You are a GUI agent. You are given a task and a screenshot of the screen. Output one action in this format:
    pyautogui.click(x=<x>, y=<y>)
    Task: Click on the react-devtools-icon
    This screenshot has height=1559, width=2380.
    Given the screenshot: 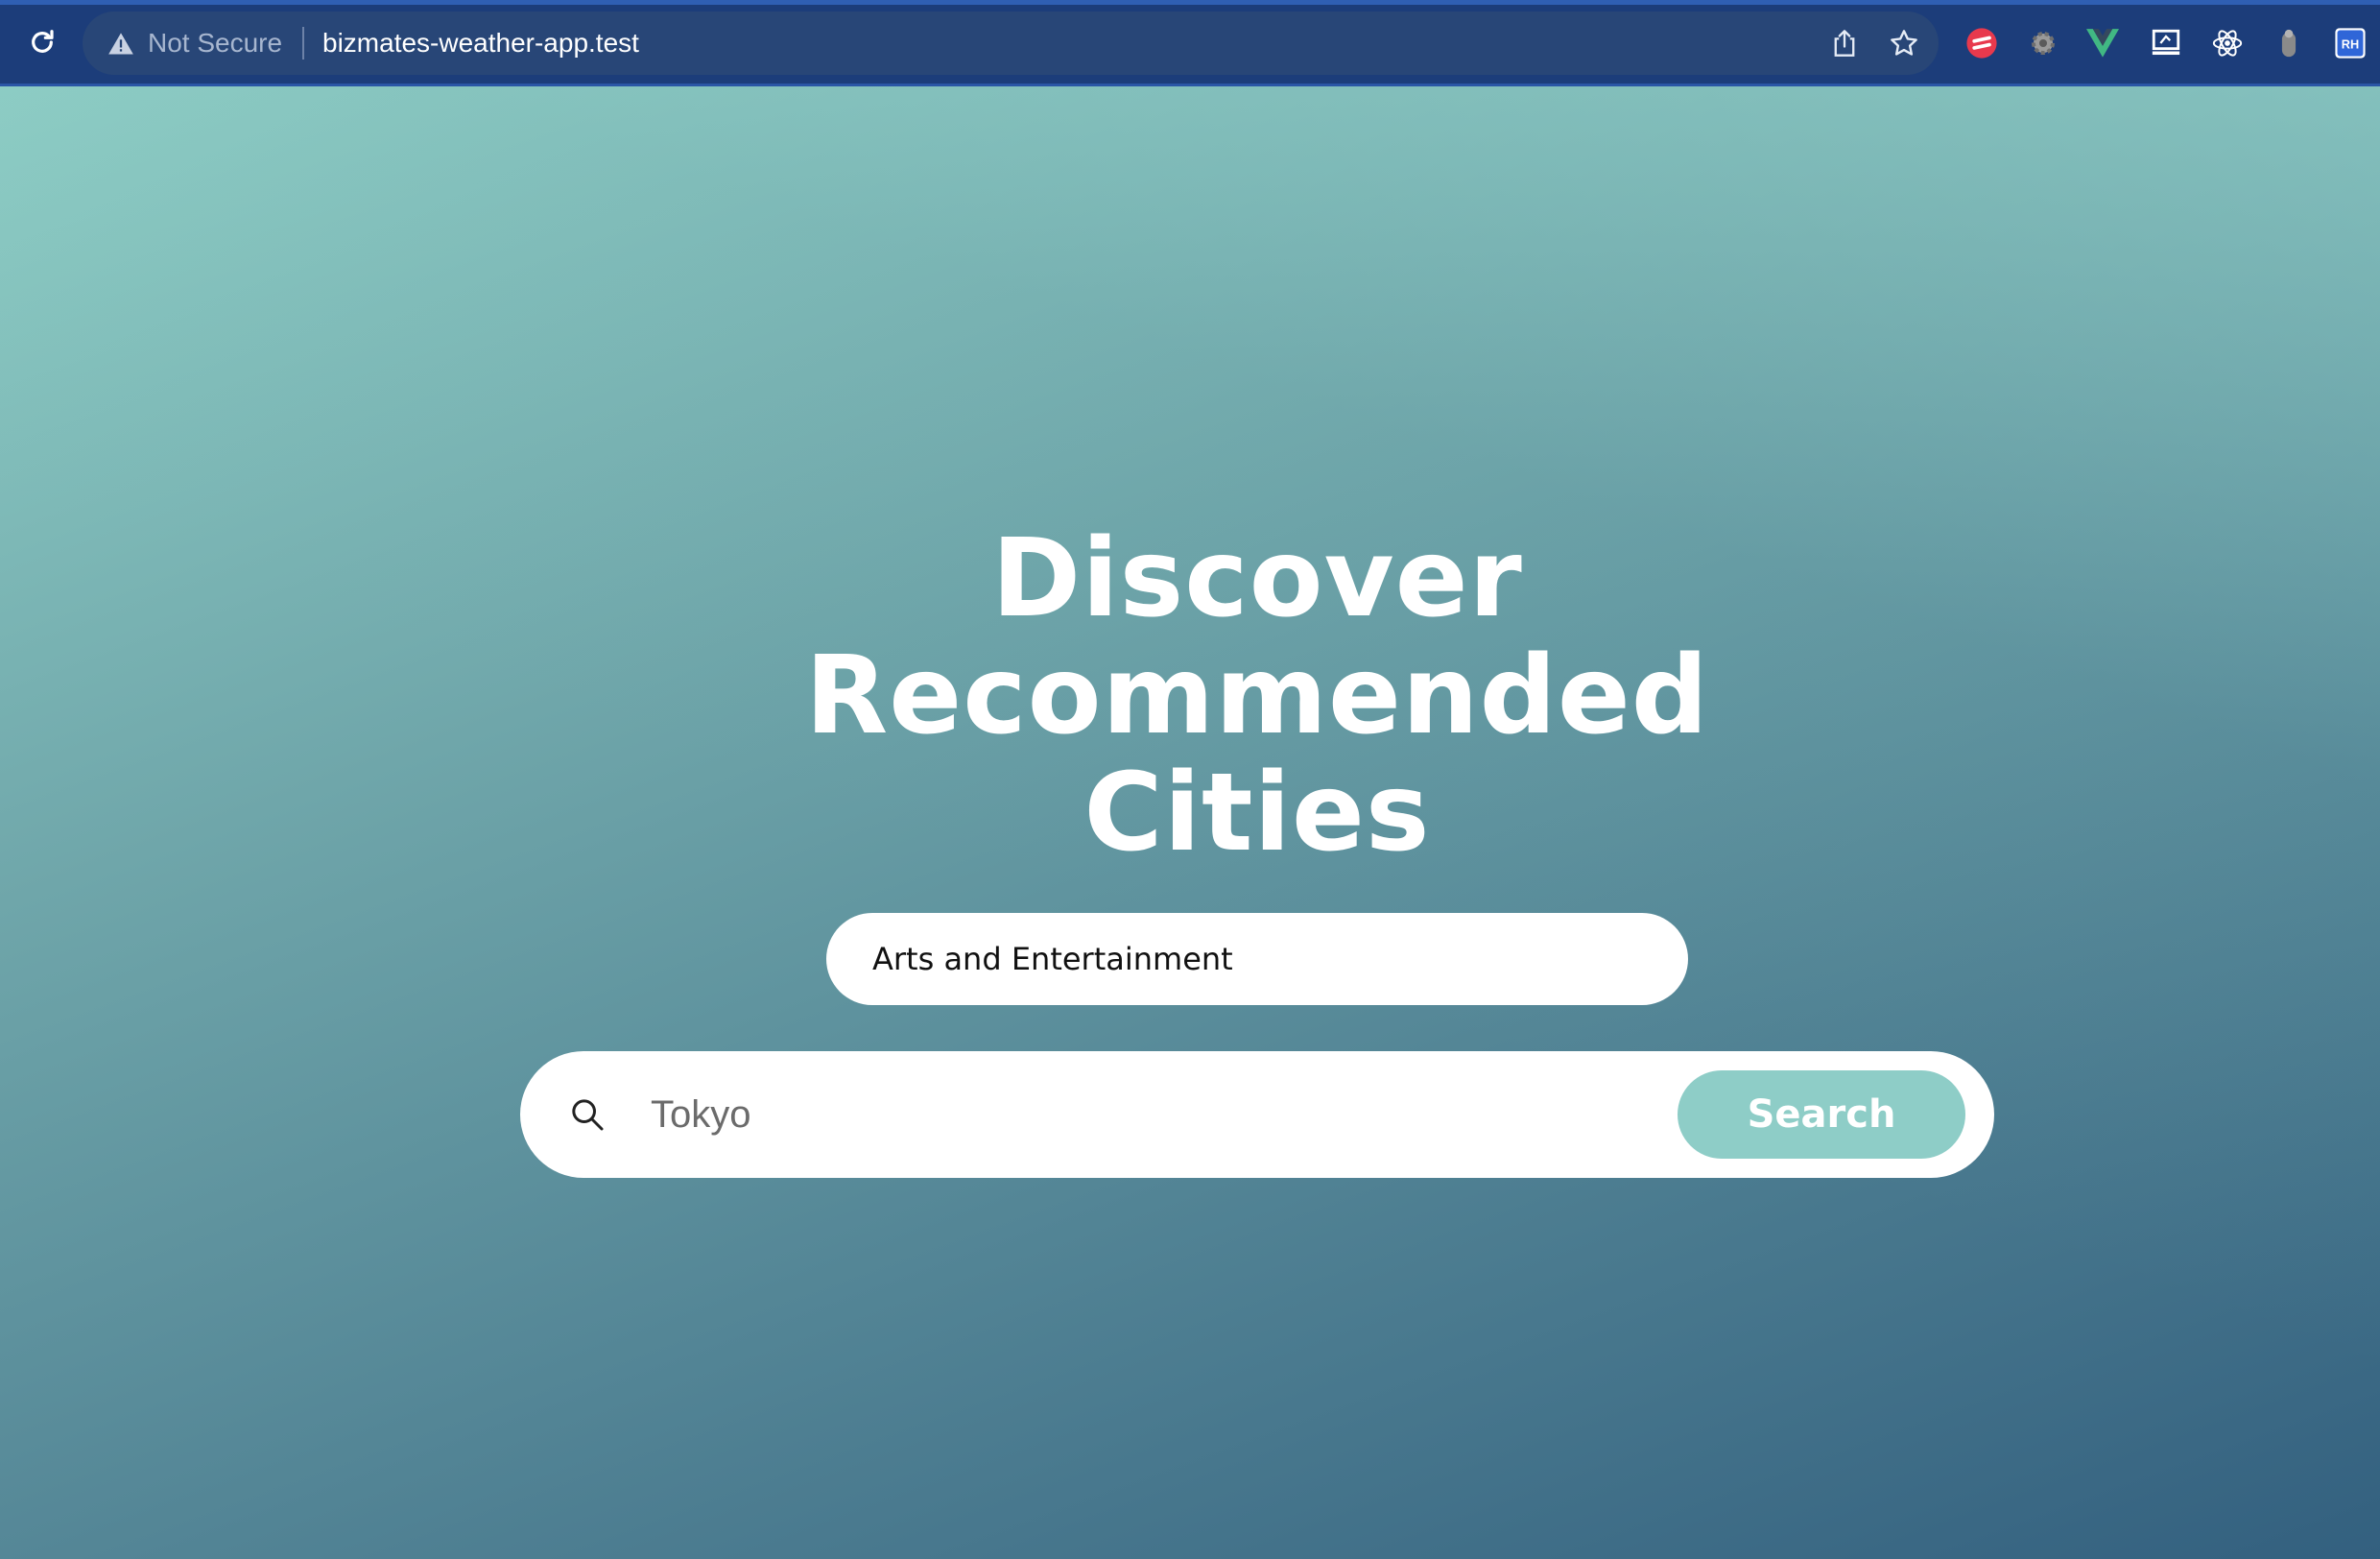 What is the action you would take?
    pyautogui.click(x=2227, y=44)
    